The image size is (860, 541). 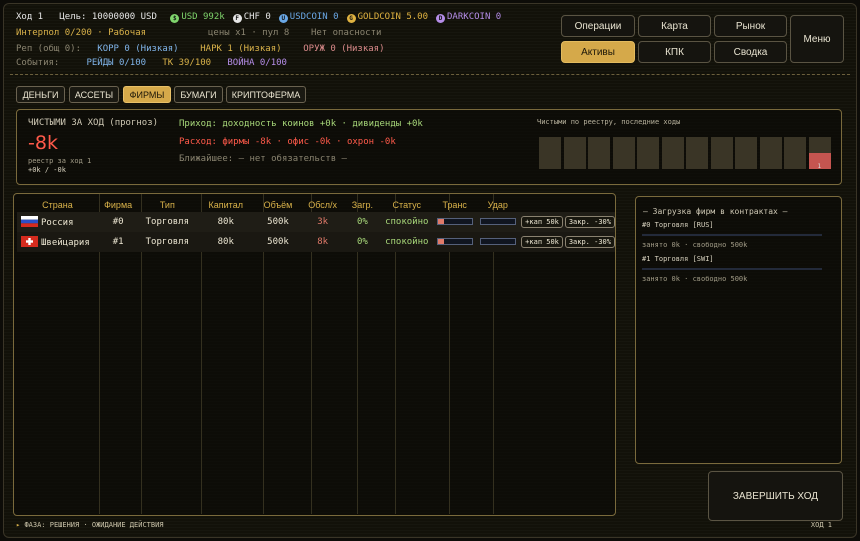 What do you see at coordinates (598, 26) in the screenshot?
I see `operations-button: Операции` at bounding box center [598, 26].